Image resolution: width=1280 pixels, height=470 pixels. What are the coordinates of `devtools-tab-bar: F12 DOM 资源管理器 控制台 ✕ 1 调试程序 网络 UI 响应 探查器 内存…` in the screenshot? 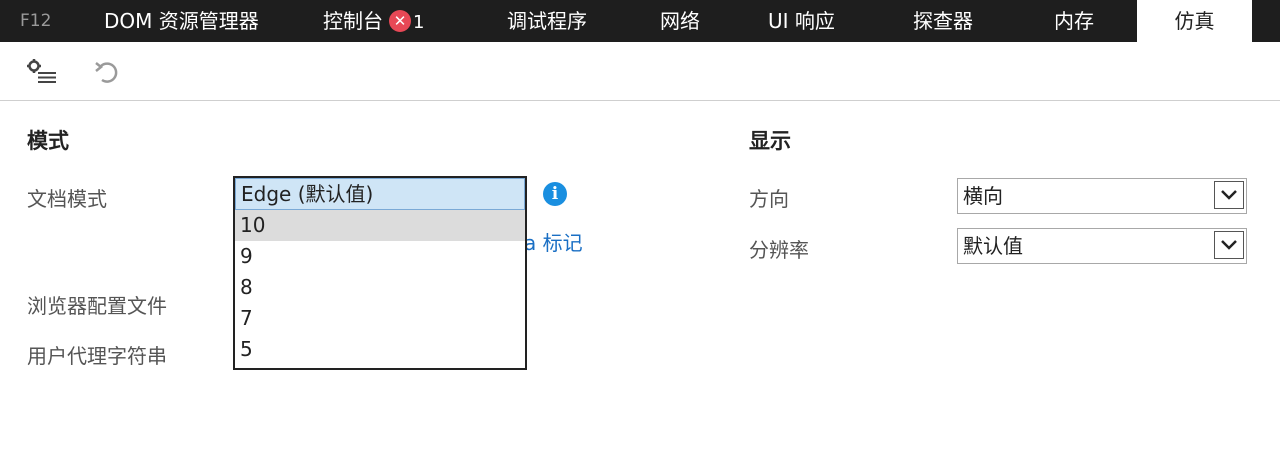 It's located at (640, 21).